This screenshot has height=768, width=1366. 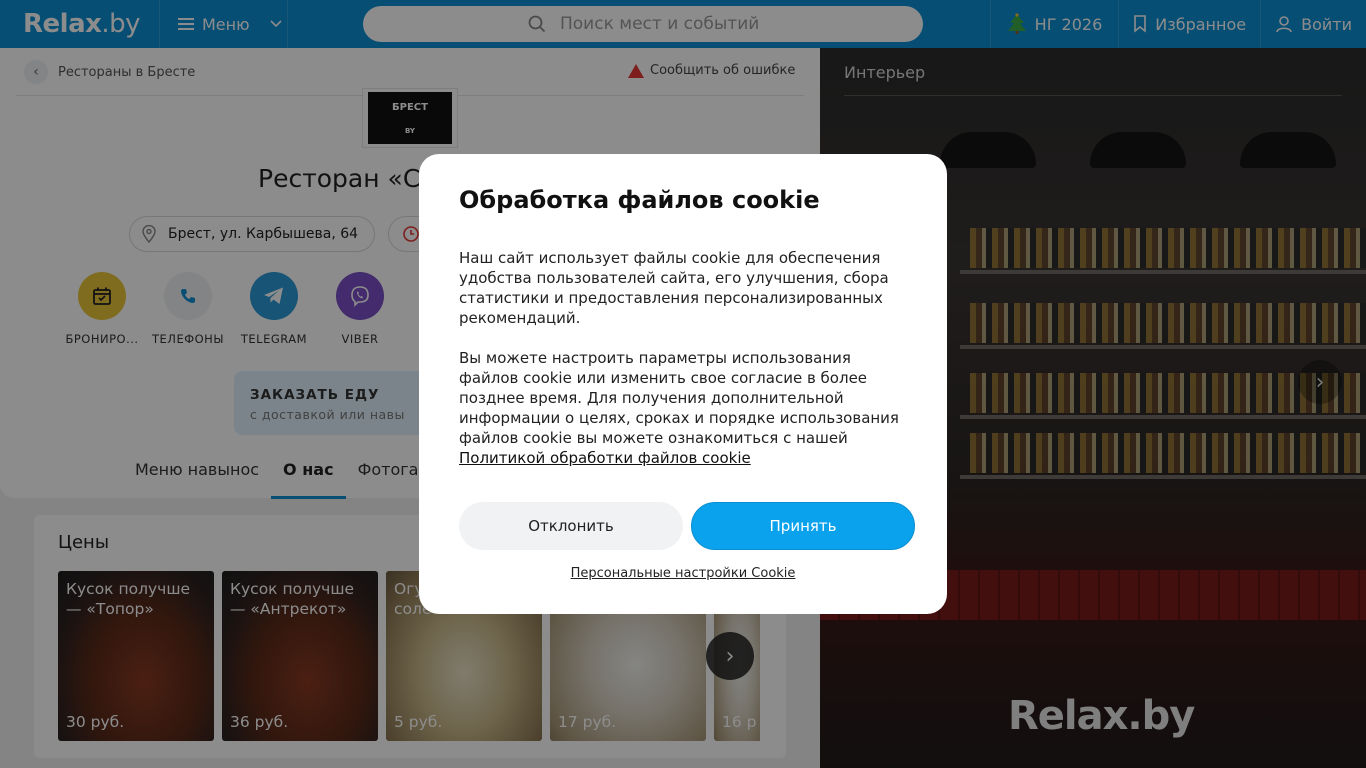 What do you see at coordinates (803, 526) in the screenshot?
I see `accept-button: Принять` at bounding box center [803, 526].